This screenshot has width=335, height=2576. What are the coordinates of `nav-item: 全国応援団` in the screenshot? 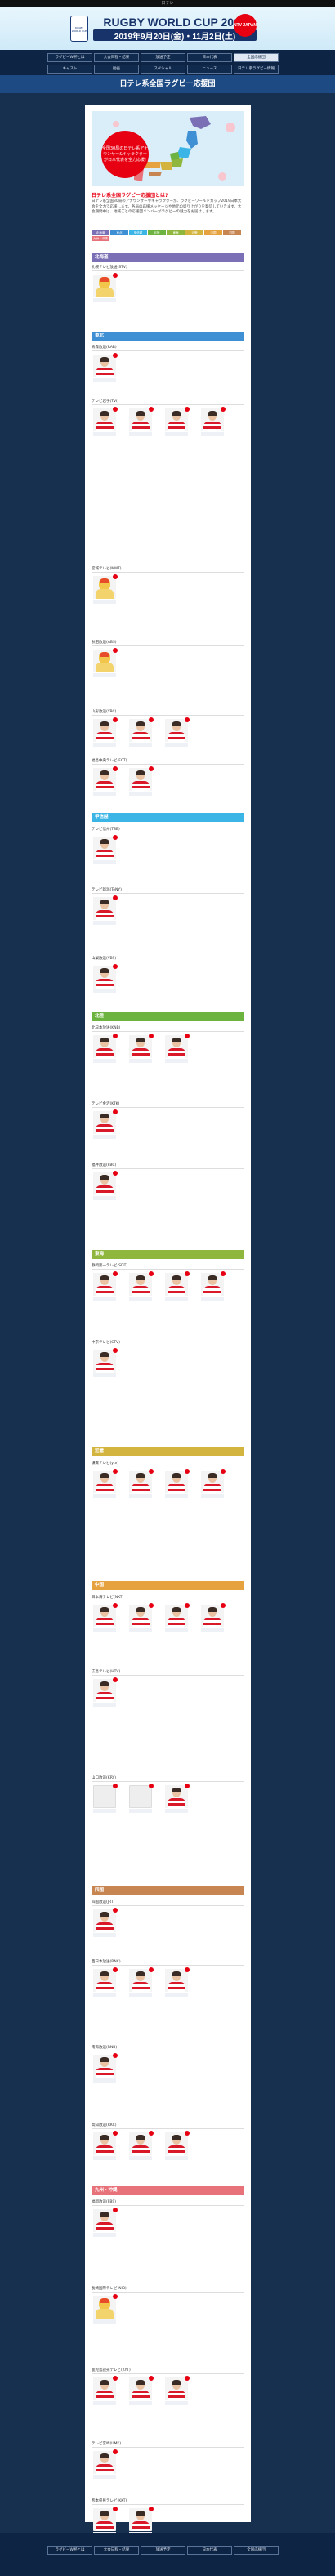 It's located at (256, 58).